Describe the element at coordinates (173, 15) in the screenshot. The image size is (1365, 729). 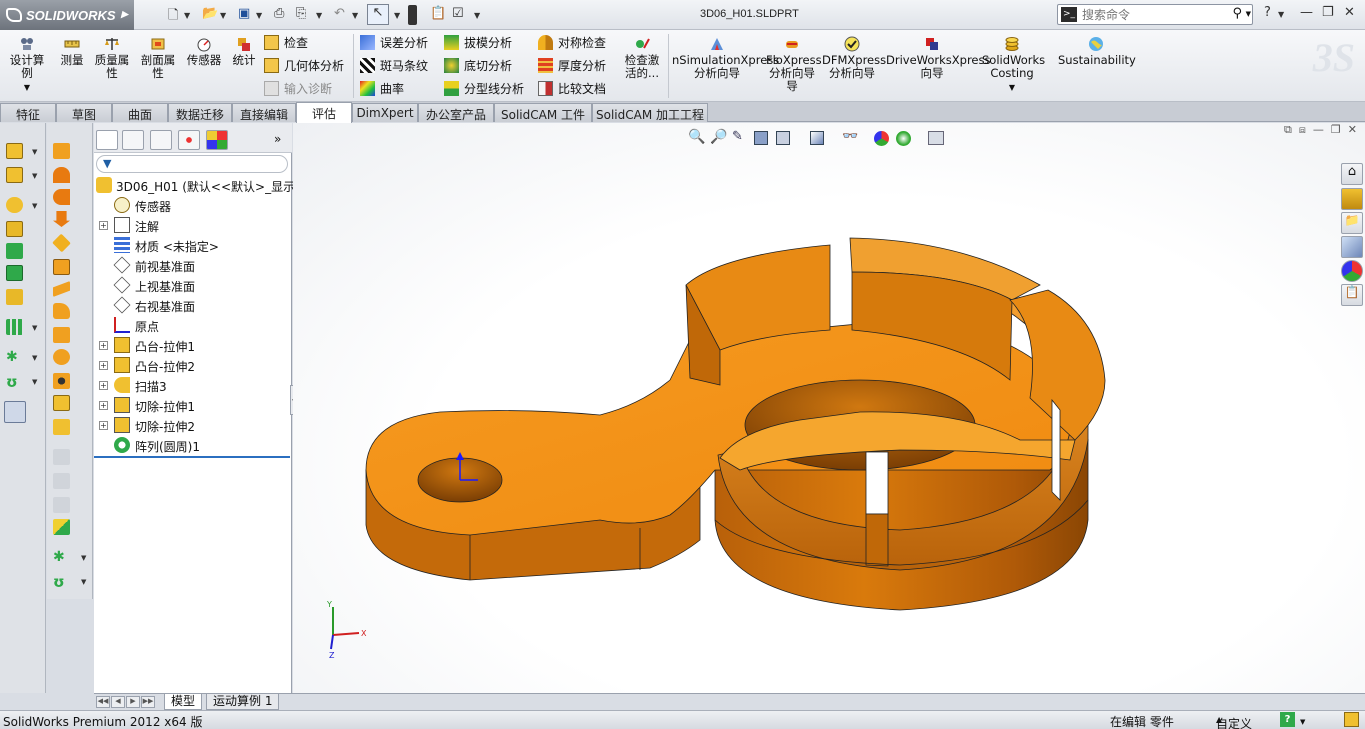
I see `new-document-icon: 🗋` at that location.